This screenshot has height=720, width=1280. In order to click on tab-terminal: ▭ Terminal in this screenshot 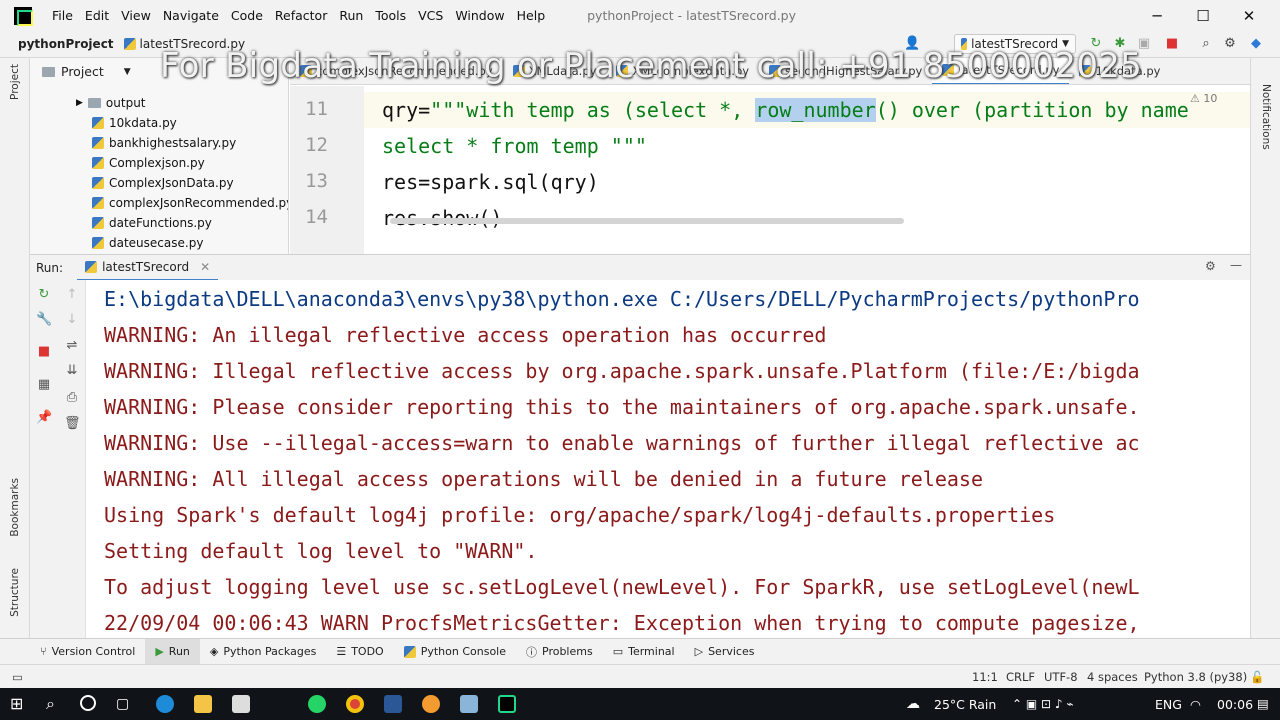, I will do `click(644, 652)`.